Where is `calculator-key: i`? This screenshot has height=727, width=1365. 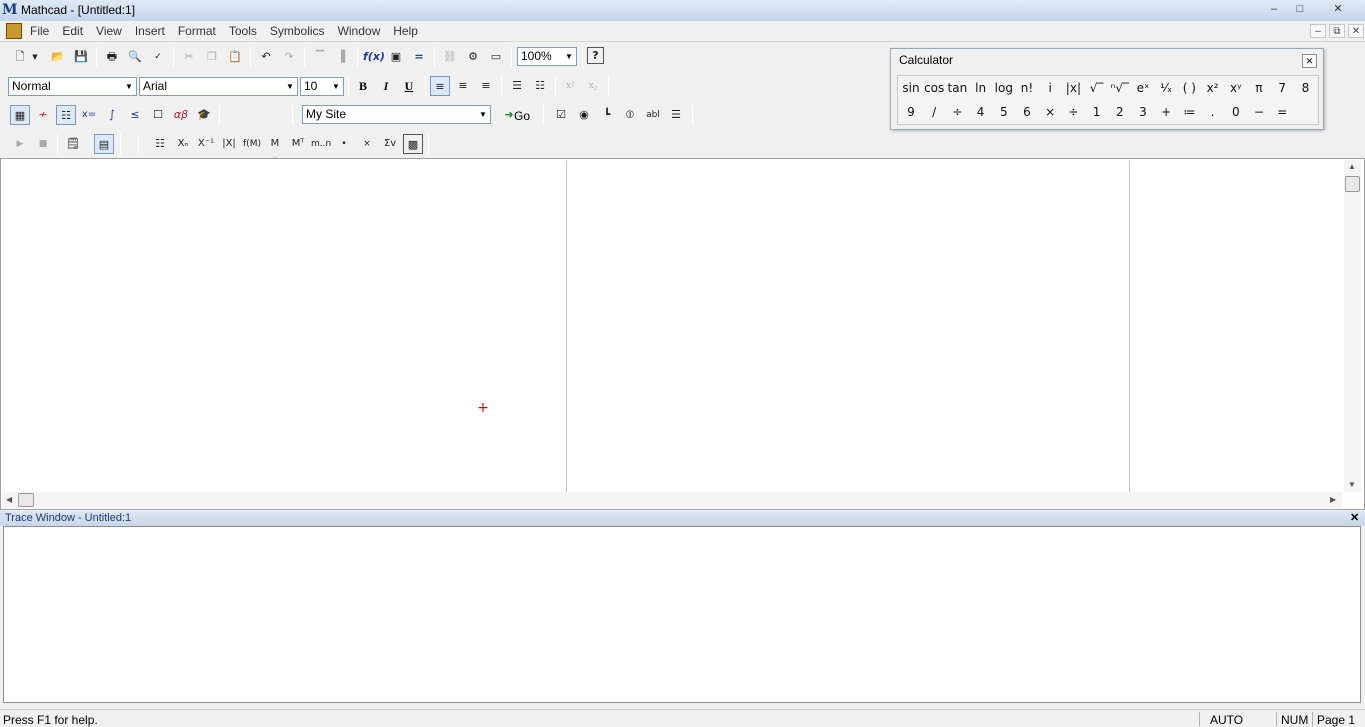
calculator-key: i is located at coordinates (1050, 88).